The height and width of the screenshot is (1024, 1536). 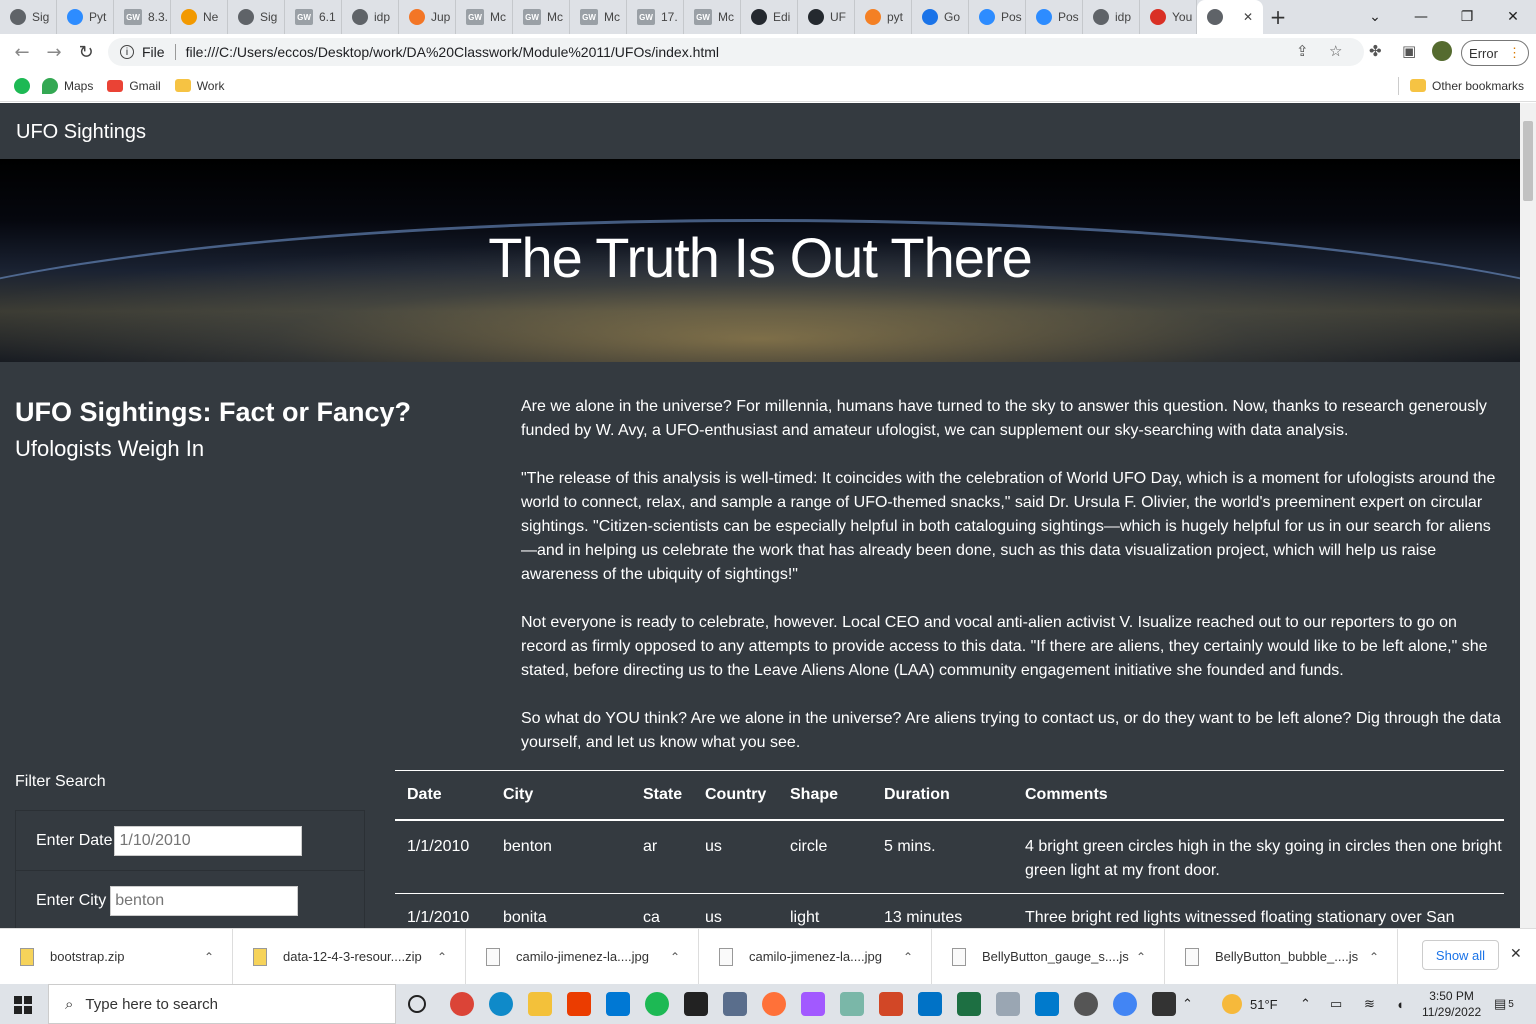 I want to click on excel-icon, so click(x=969, y=1004).